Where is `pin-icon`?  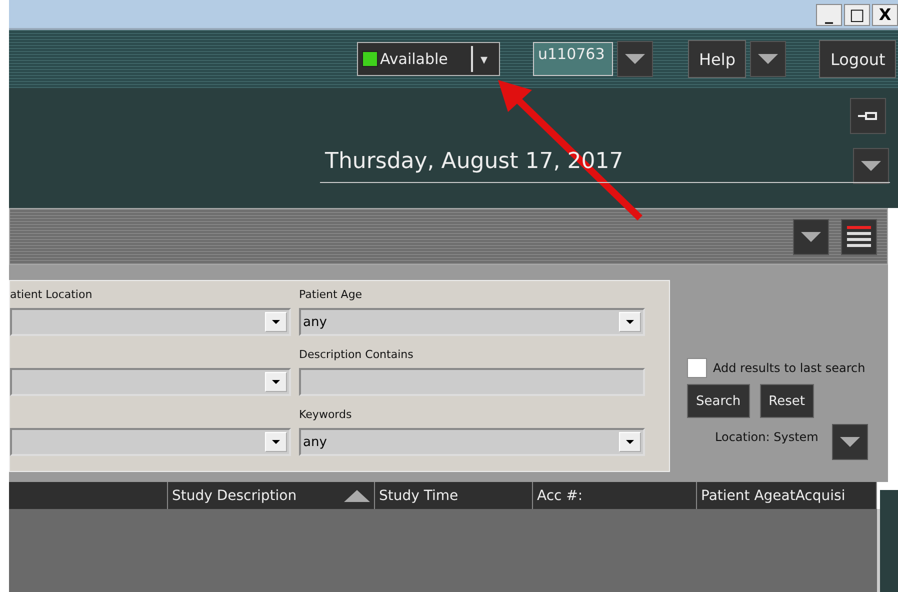
pin-icon is located at coordinates (868, 115).